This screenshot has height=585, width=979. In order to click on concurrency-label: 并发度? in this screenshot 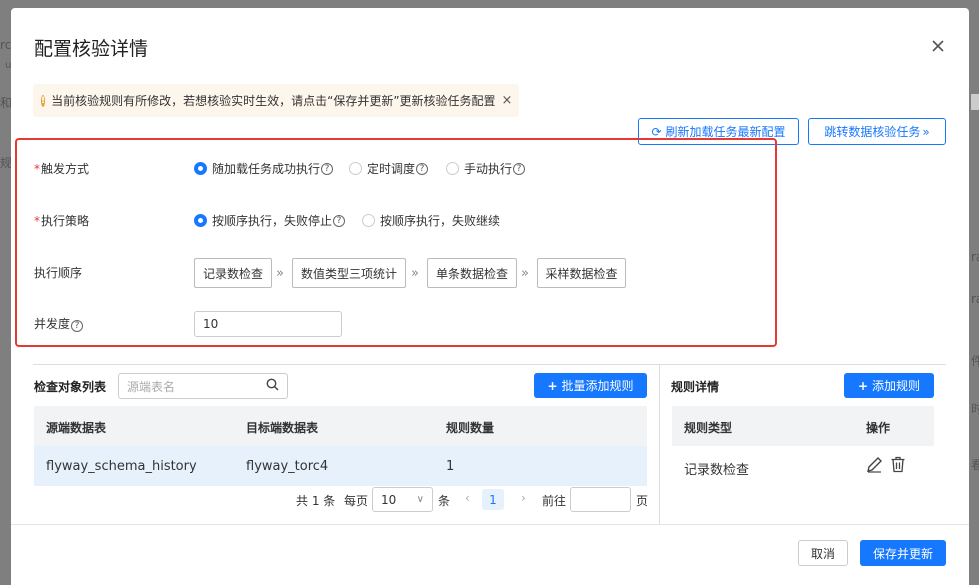, I will do `click(59, 323)`.